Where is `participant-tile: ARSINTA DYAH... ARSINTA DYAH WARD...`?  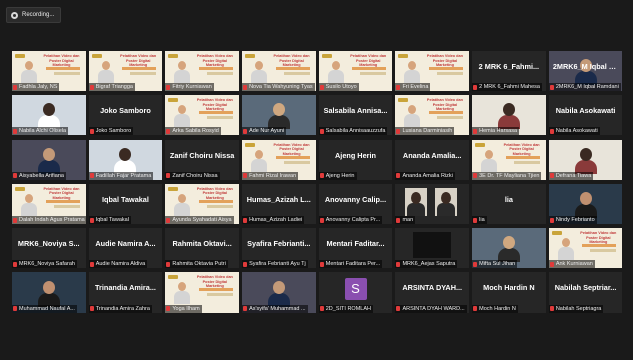
participant-tile: ARSINTA DYAH... ARSINTA DYAH WARD... is located at coordinates (432, 292).